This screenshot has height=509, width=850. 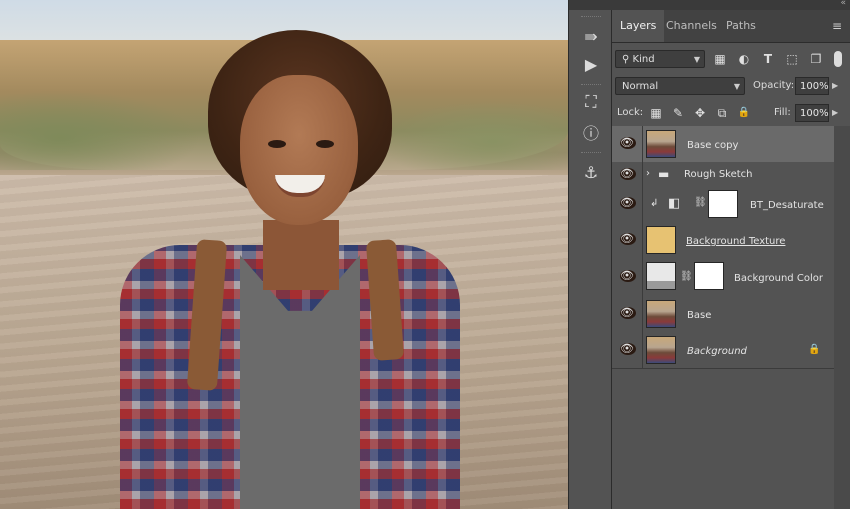 I want to click on collapse-panel-icon: «, so click(x=843, y=4).